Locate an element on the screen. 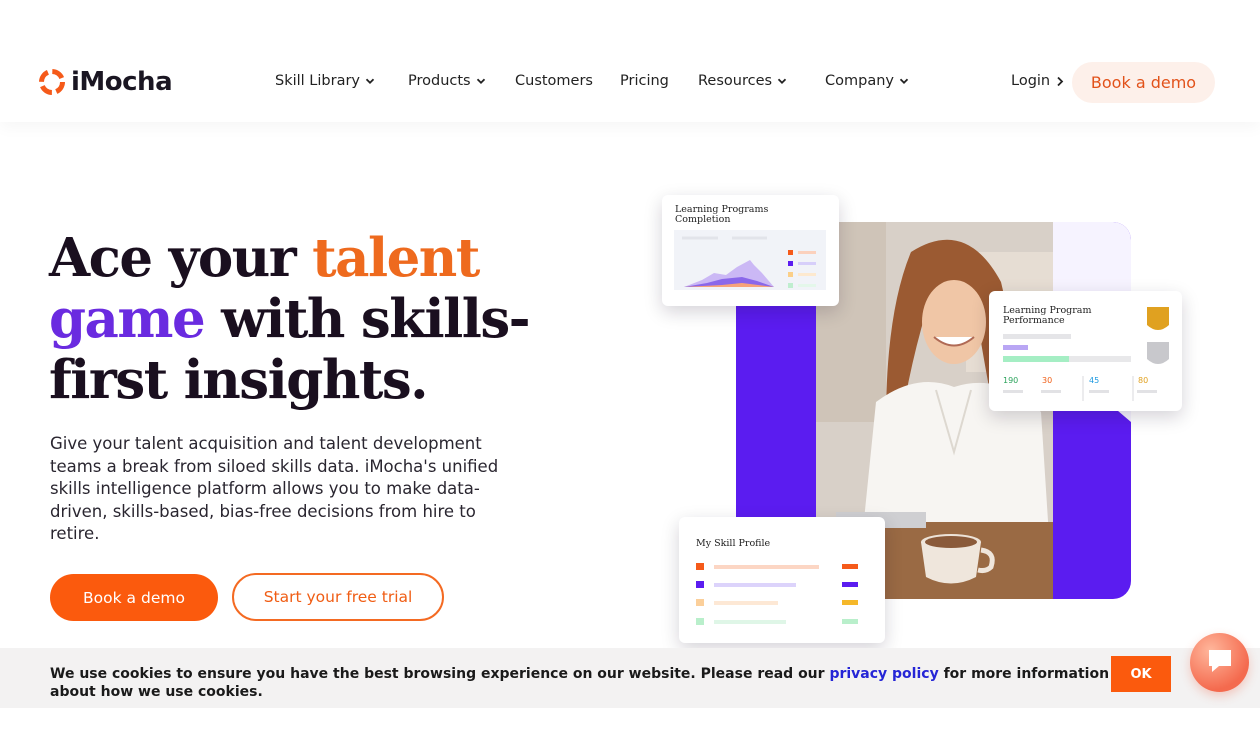 The width and height of the screenshot is (1260, 750). chat-icon is located at coordinates (1220, 663).